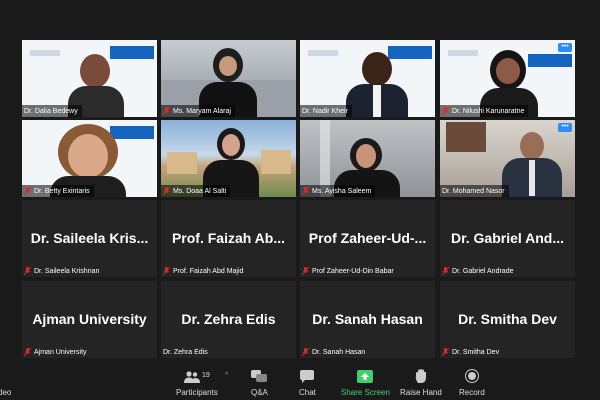 Image resolution: width=600 pixels, height=400 pixels. I want to click on participant-display-name: Ajman University, so click(89, 319).